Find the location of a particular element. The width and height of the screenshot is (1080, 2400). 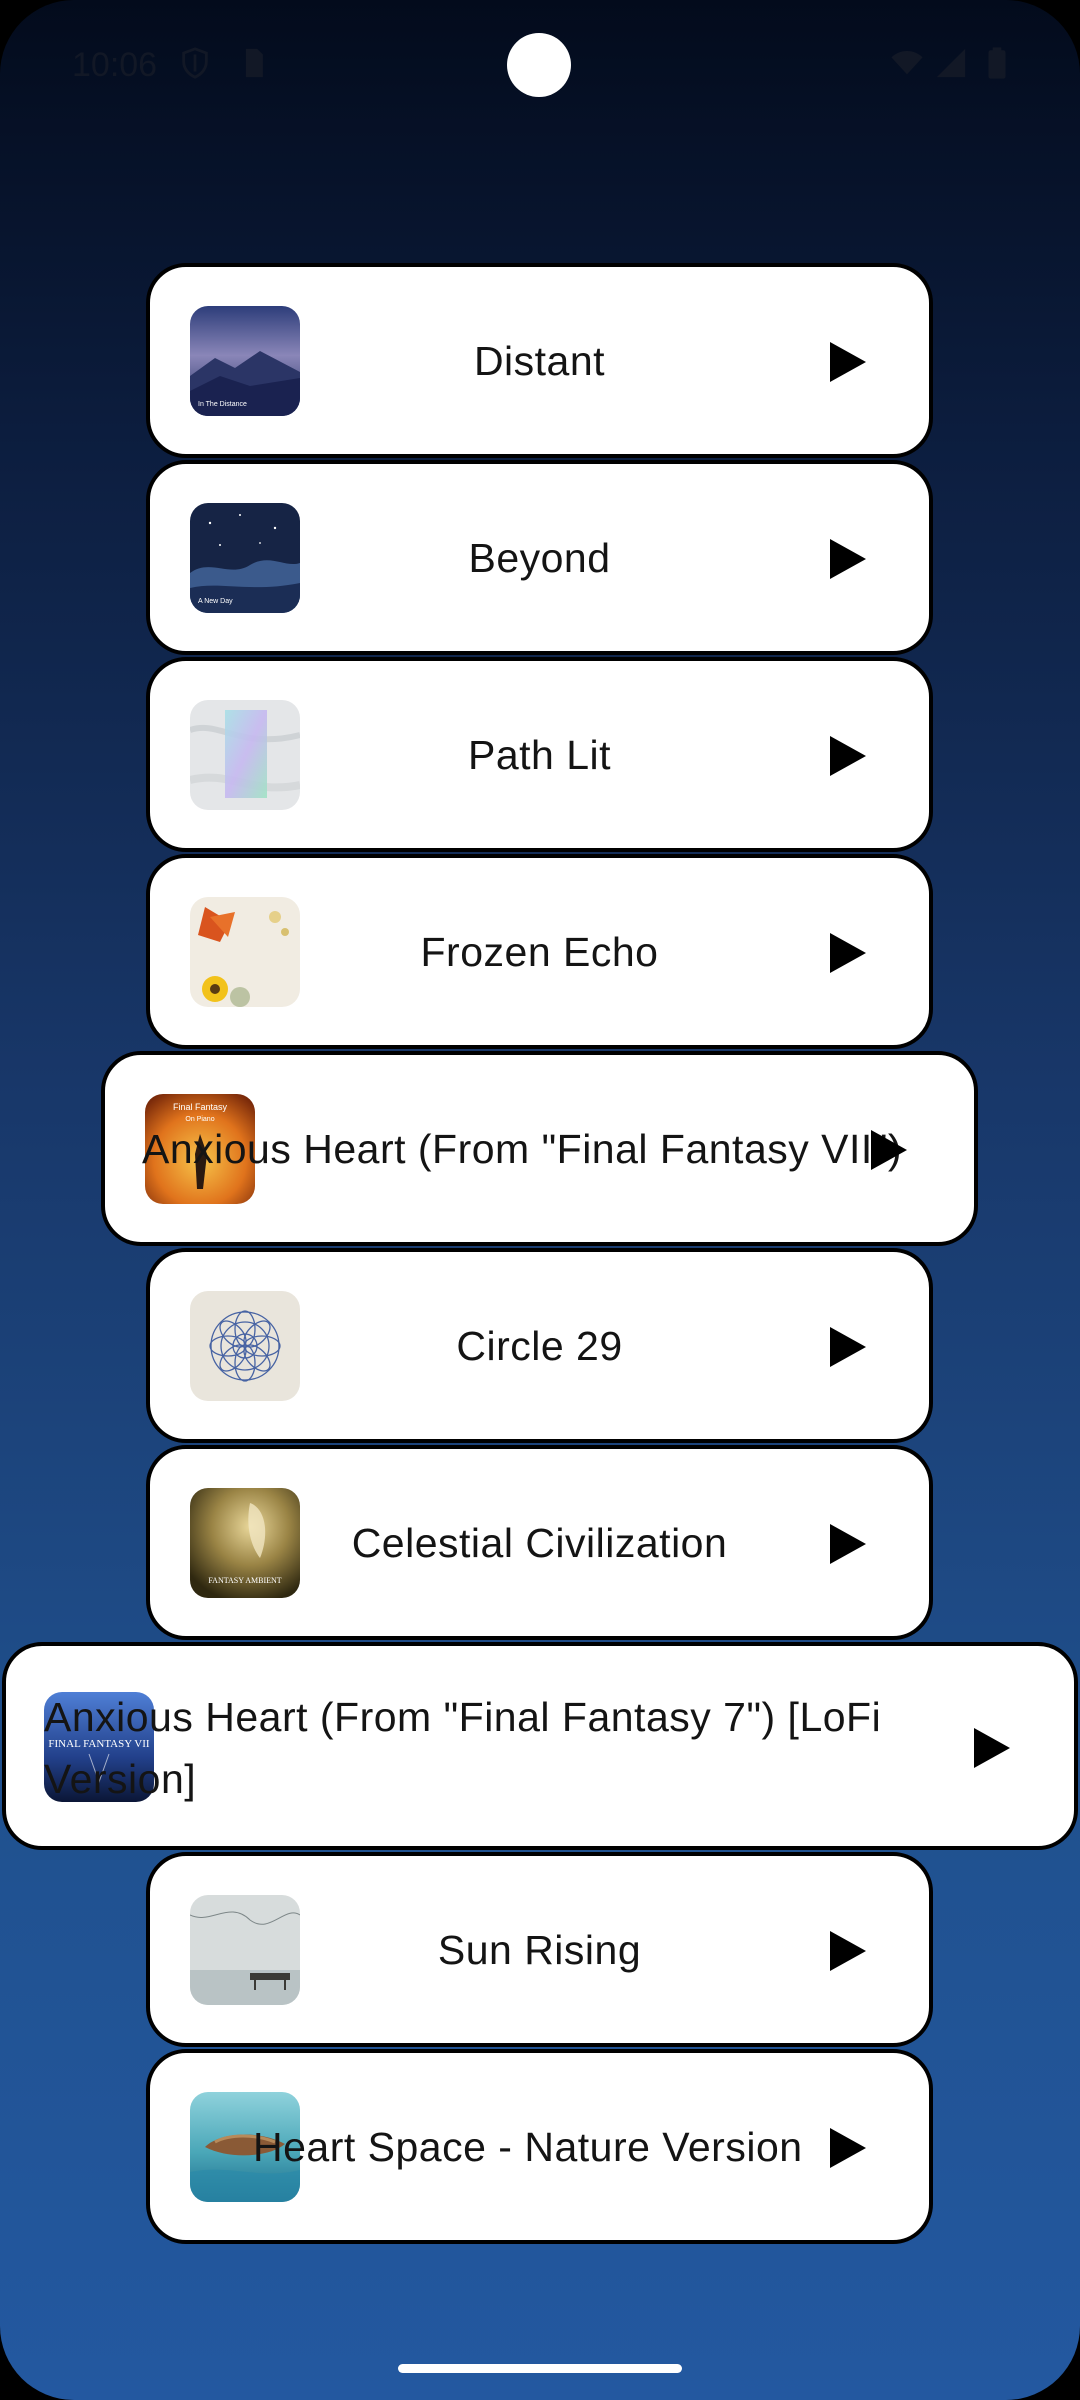

song-title: Path Lit is located at coordinates (539, 755).